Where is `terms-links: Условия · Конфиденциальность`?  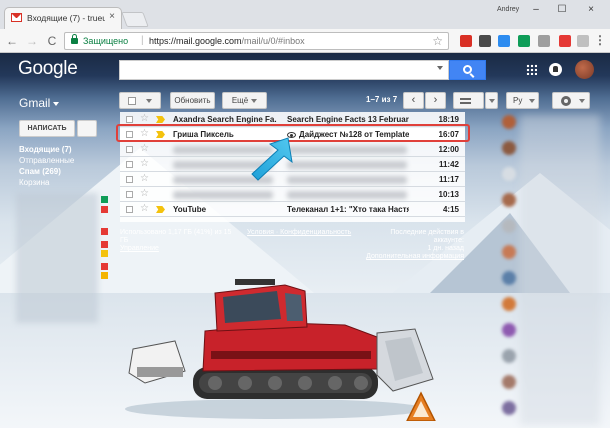
terms-links: Условия · Конфиденциальность is located at coordinates (299, 233).